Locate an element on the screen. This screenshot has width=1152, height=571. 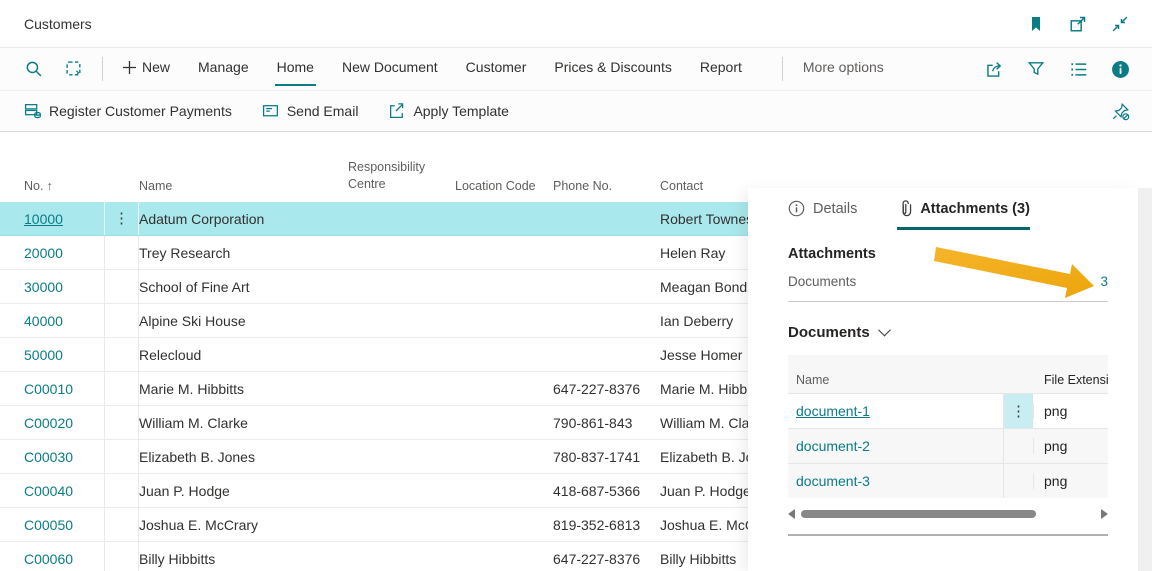
documents-count-link: 3 is located at coordinates (1104, 281).